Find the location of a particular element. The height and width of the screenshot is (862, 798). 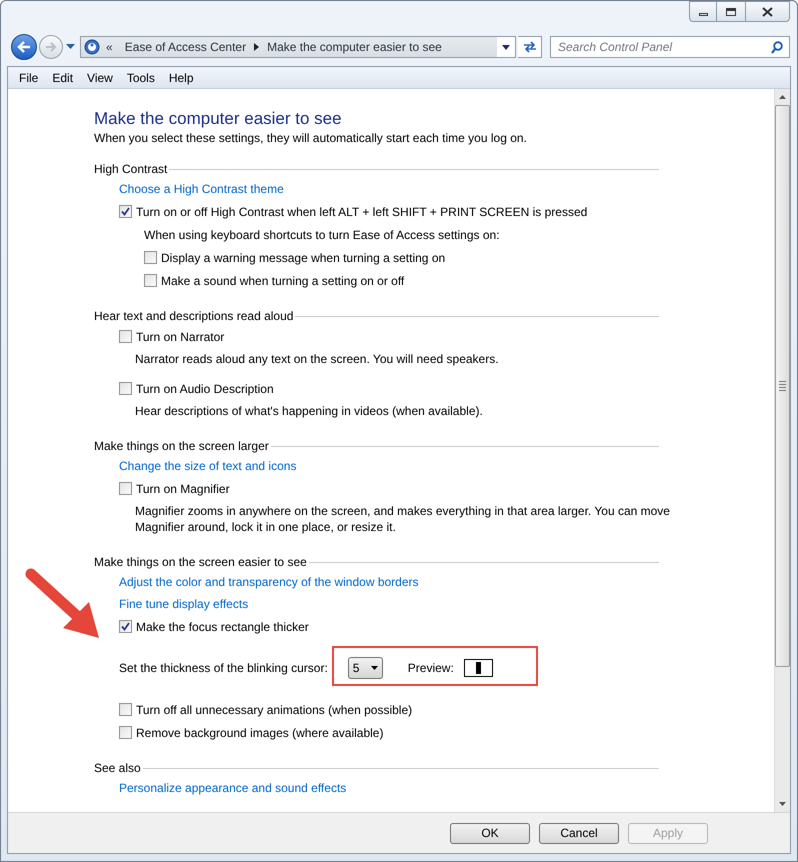

back-button is located at coordinates (24, 47).